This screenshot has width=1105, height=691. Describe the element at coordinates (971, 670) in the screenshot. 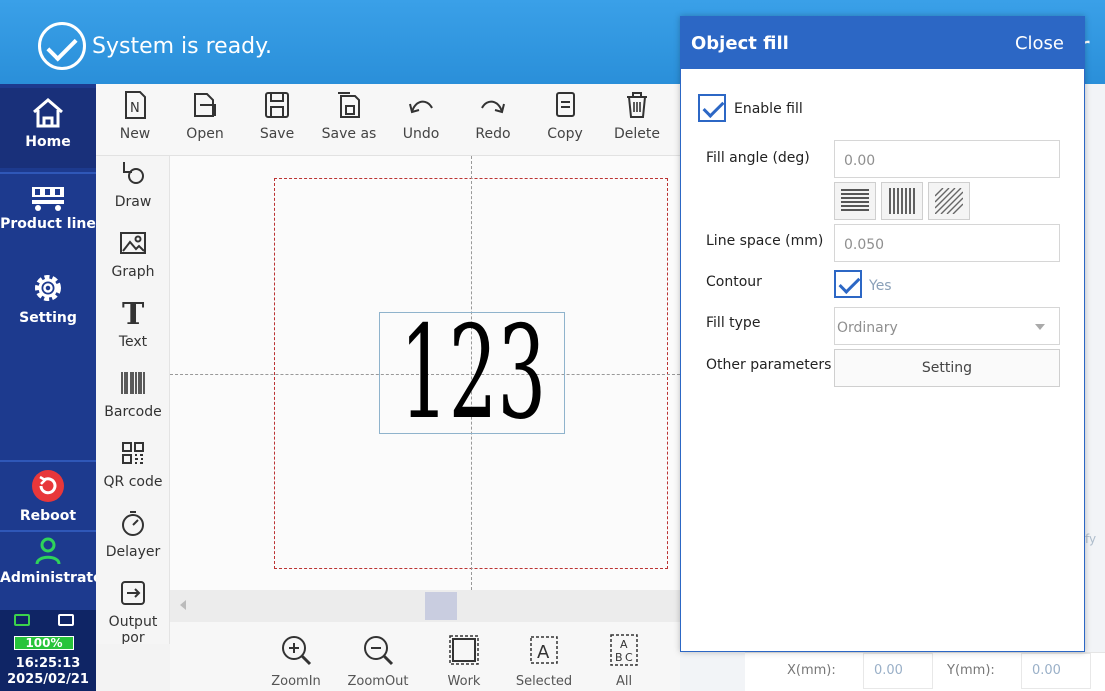

I see `y-coordinate-label: Y(mm):` at that location.